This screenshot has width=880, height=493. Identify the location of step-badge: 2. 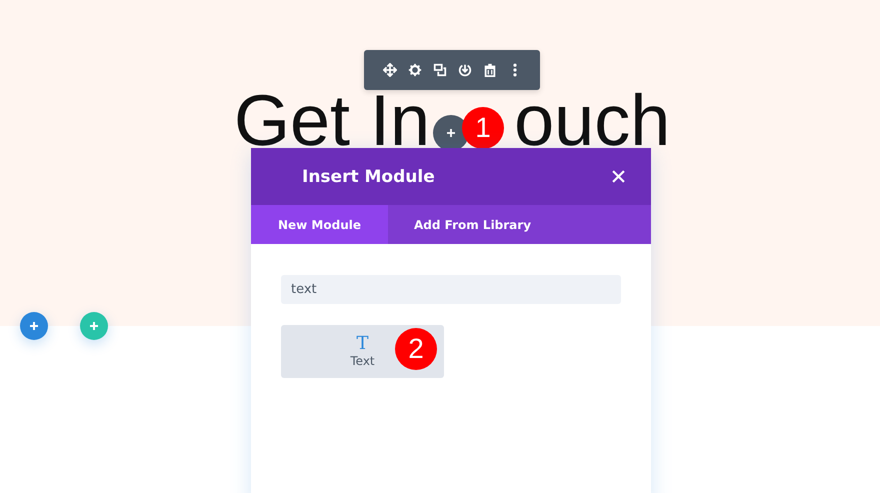
(416, 349).